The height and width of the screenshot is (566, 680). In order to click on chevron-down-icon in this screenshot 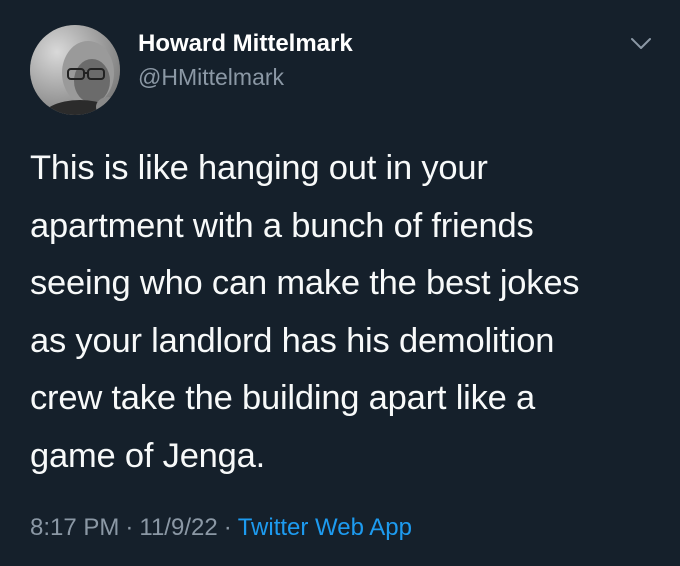, I will do `click(641, 43)`.